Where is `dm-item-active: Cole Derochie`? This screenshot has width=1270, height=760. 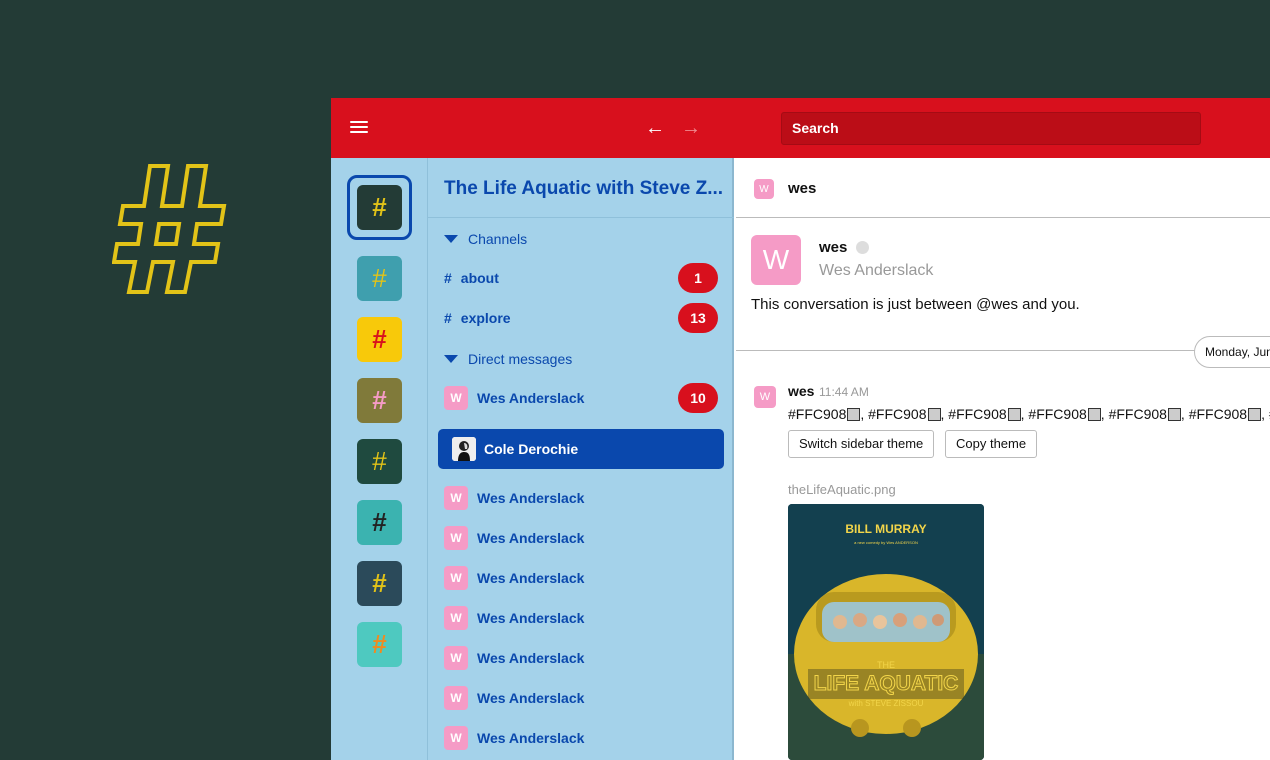
dm-item-active: Cole Derochie is located at coordinates (581, 449).